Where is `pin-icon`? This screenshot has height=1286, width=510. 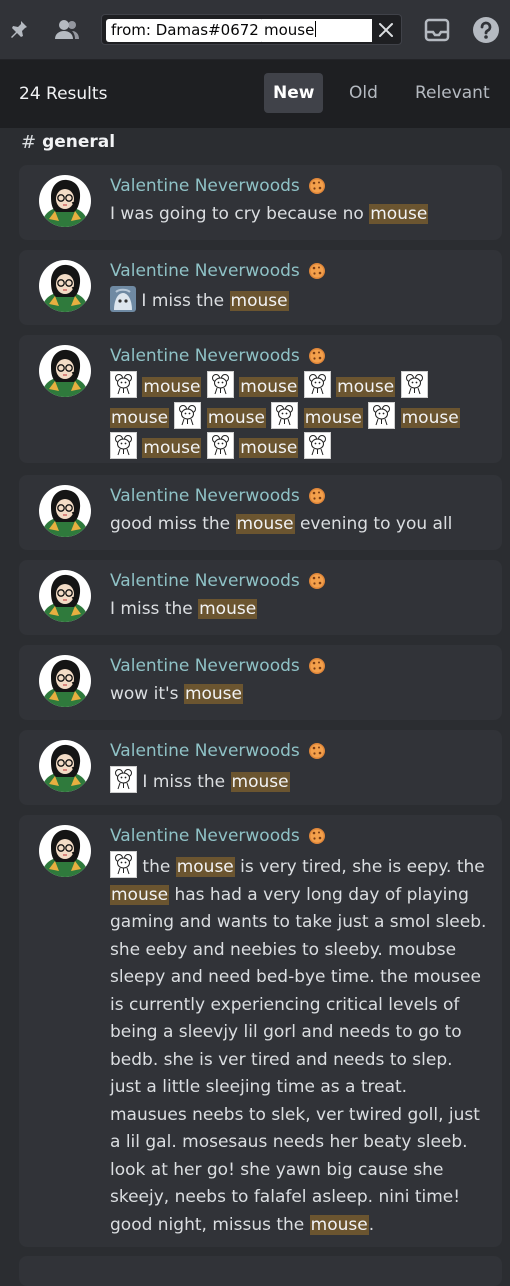 pin-icon is located at coordinates (18, 30).